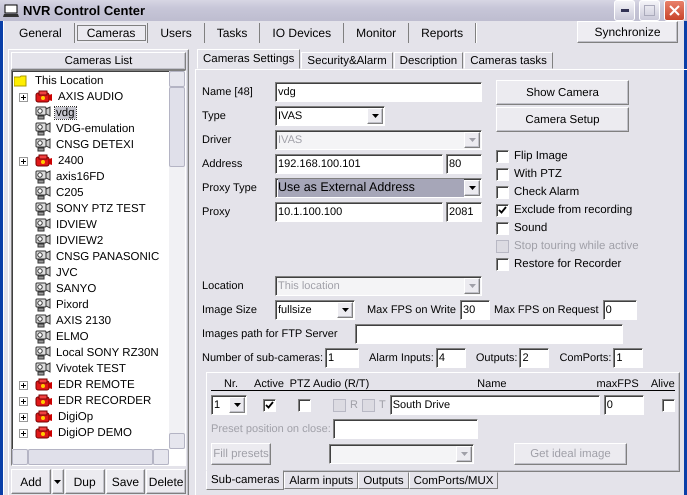 Image resolution: width=687 pixels, height=495 pixels. Describe the element at coordinates (453, 480) in the screenshot. I see `tab: ComPorts/MUX` at that location.